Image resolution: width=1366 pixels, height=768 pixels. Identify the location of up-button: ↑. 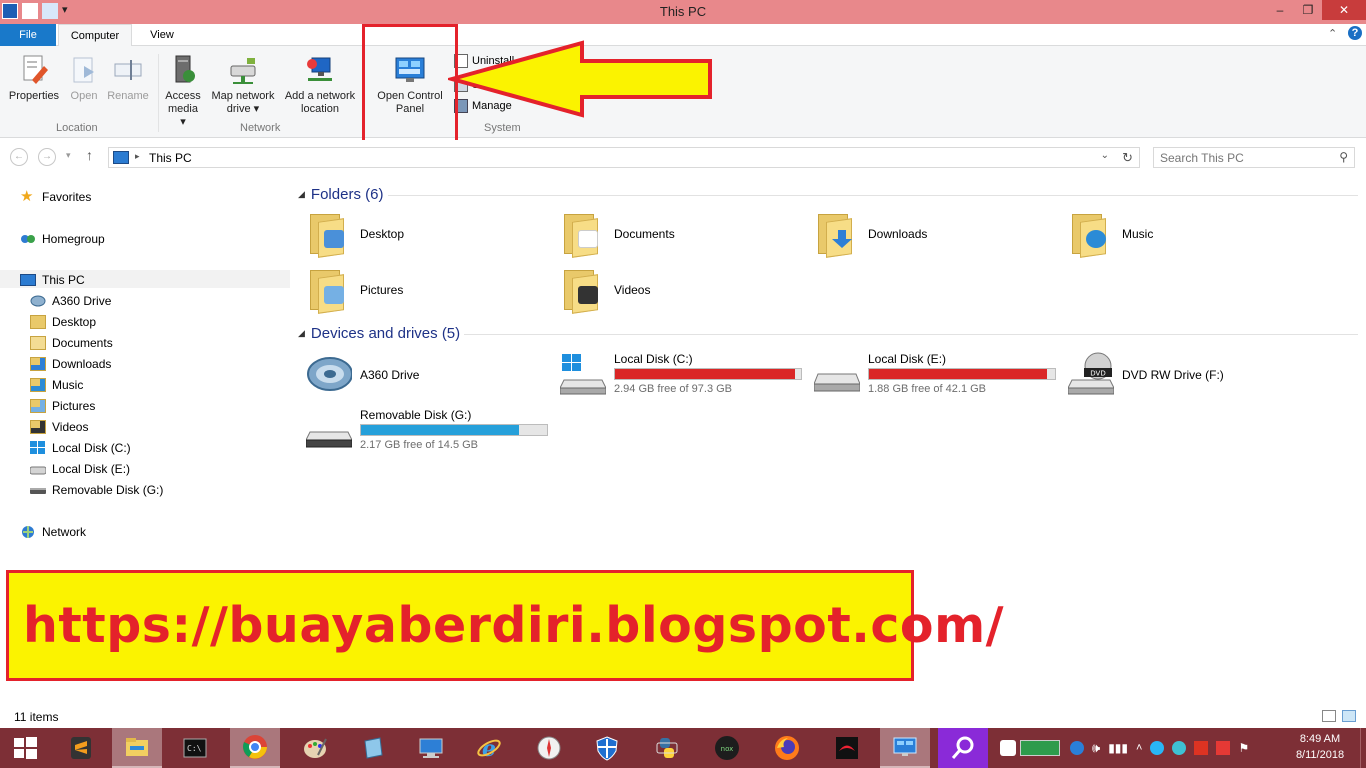
(89, 155).